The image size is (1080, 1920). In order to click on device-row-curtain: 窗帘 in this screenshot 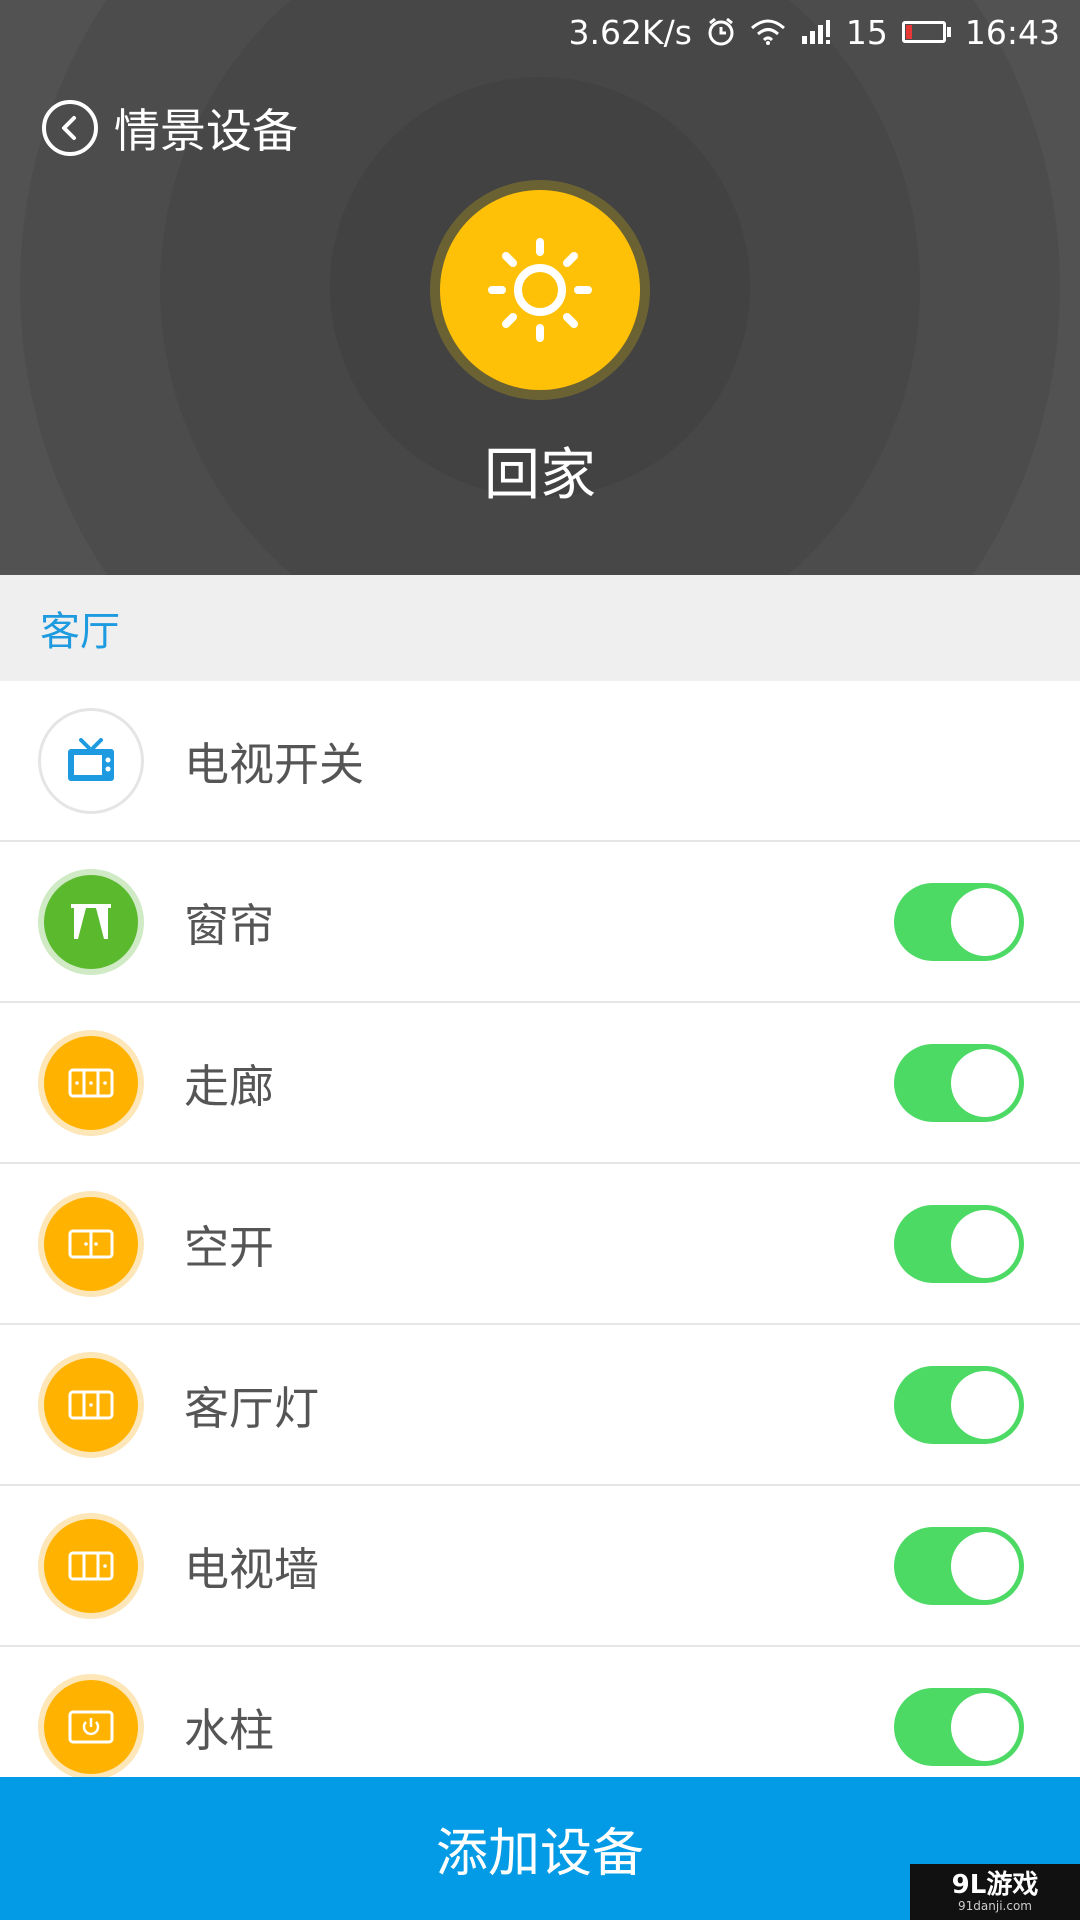, I will do `click(540, 922)`.